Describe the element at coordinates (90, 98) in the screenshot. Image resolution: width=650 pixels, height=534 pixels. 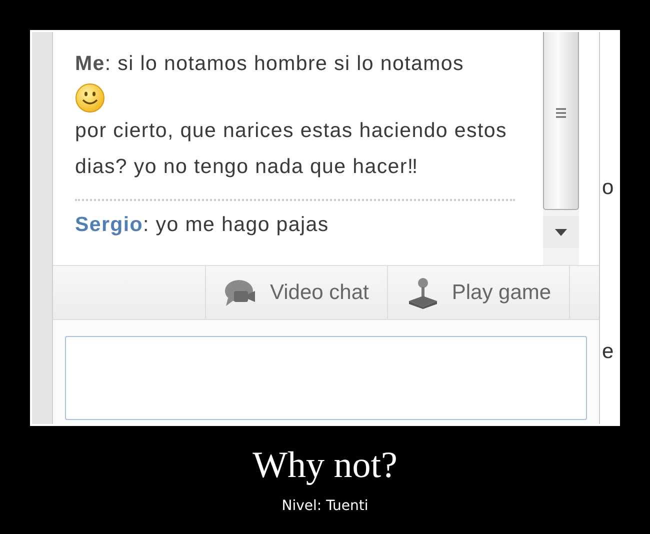
I see `smiley-icon` at that location.